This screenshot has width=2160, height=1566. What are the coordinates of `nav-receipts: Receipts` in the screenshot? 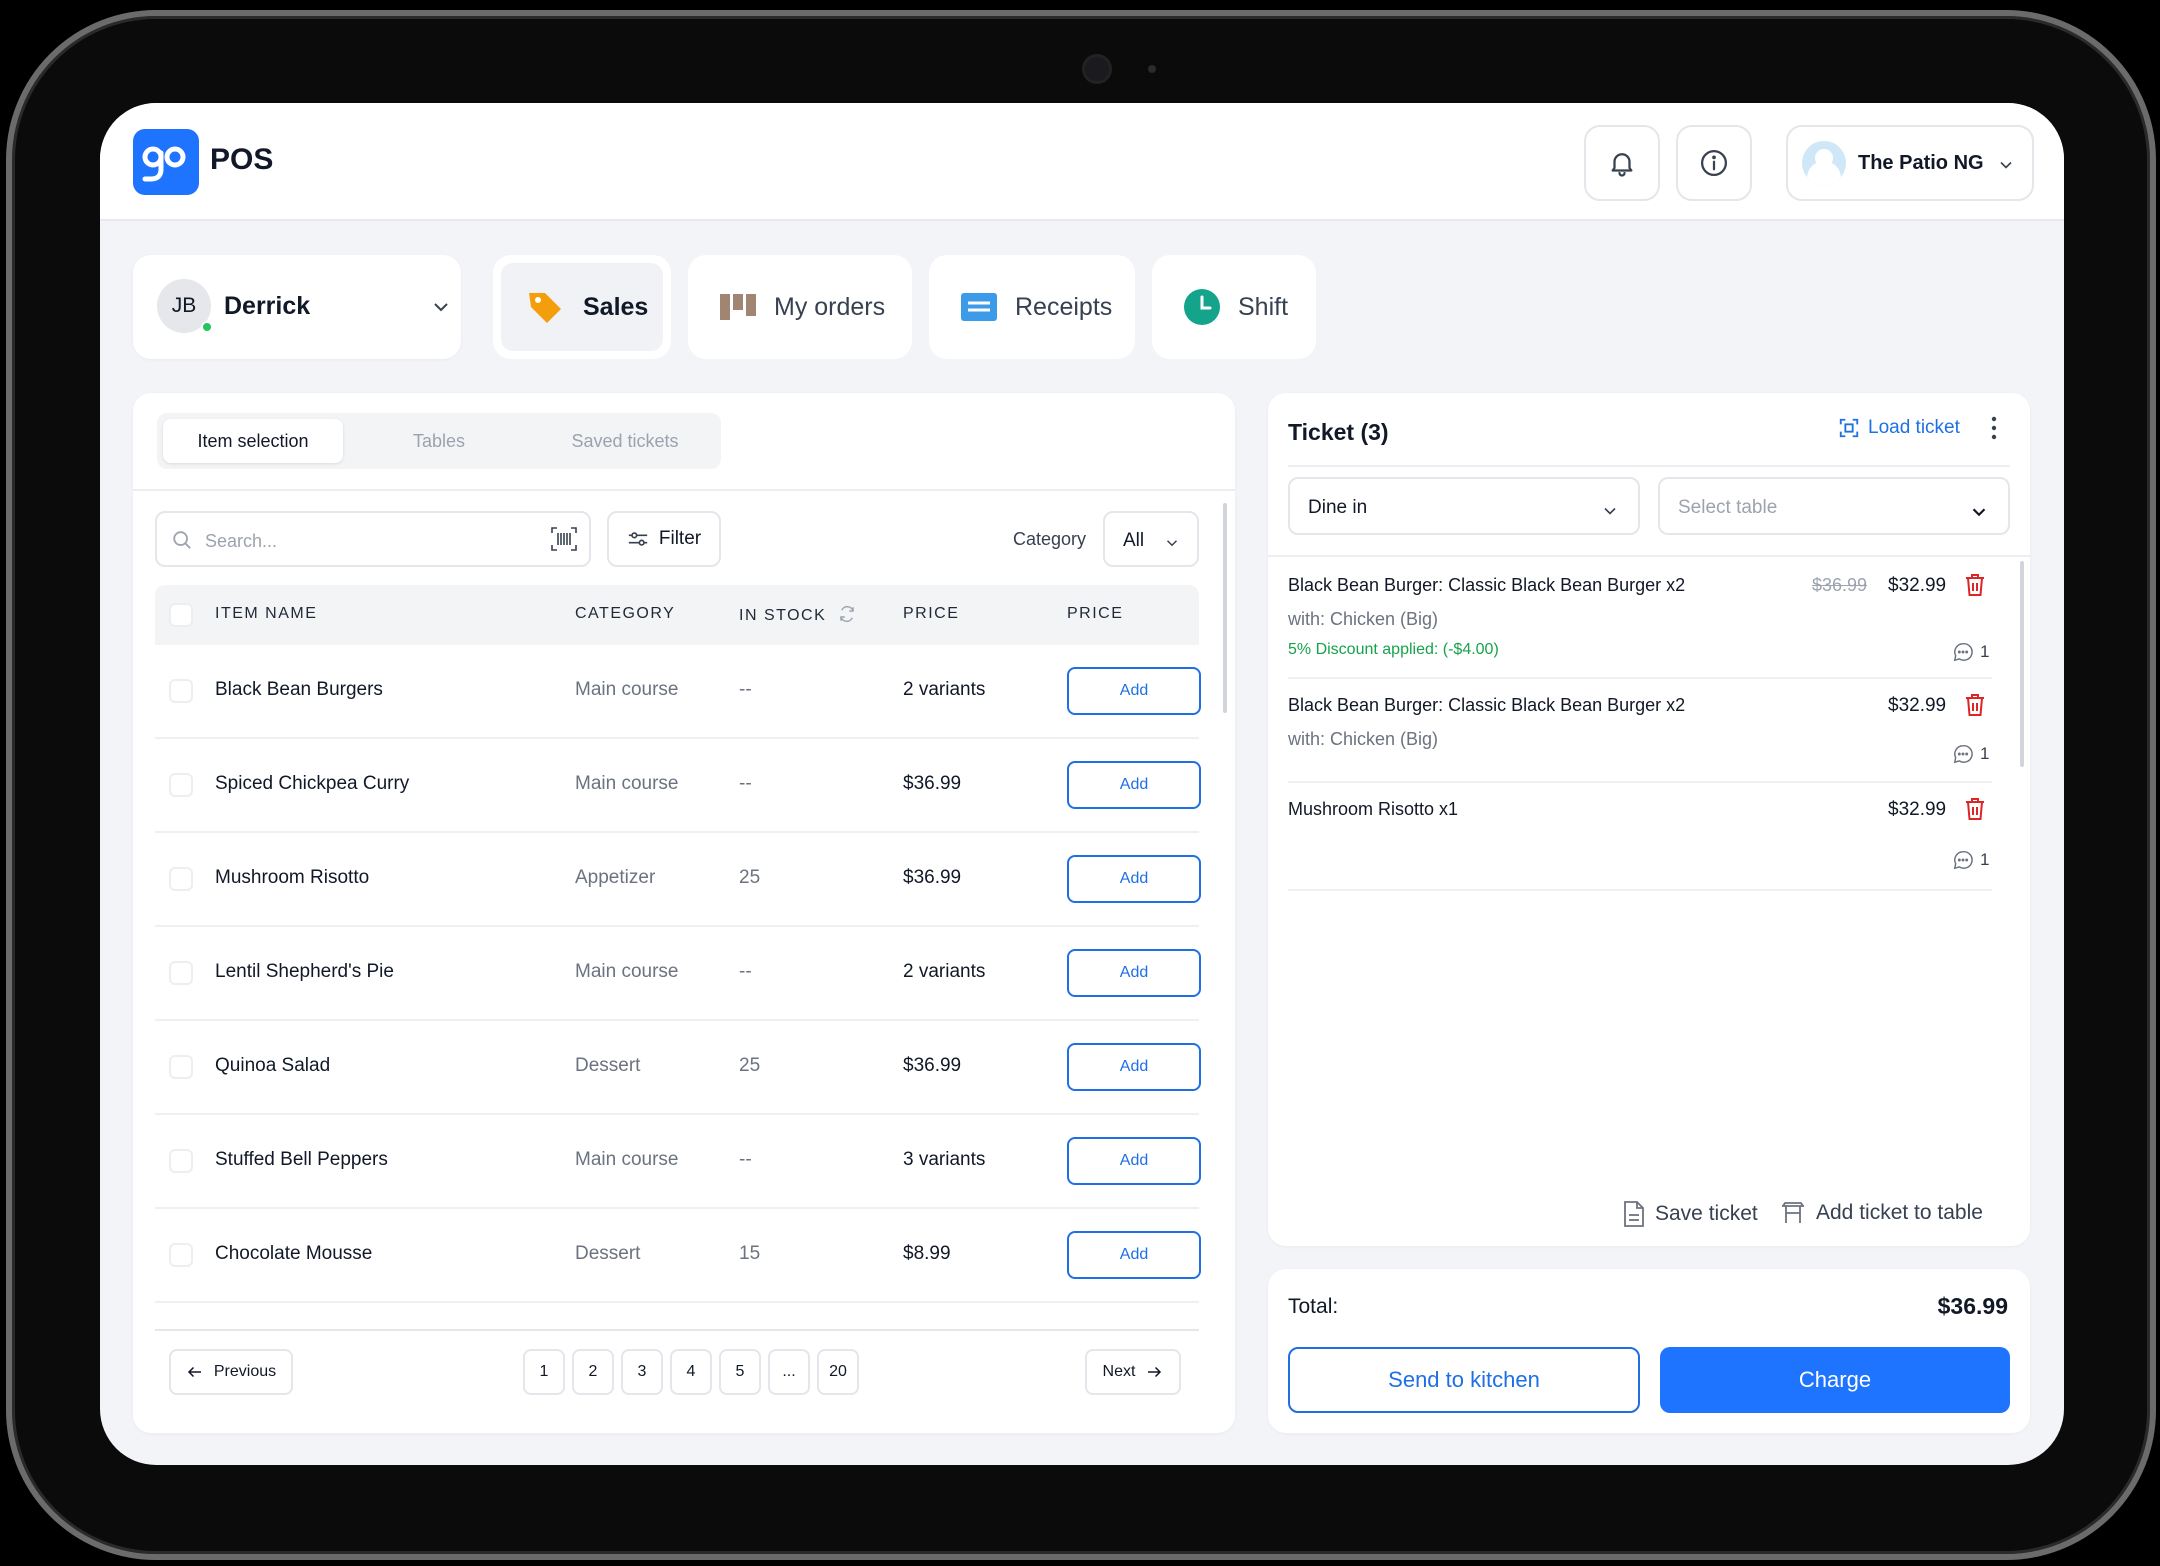 It's located at (1032, 307).